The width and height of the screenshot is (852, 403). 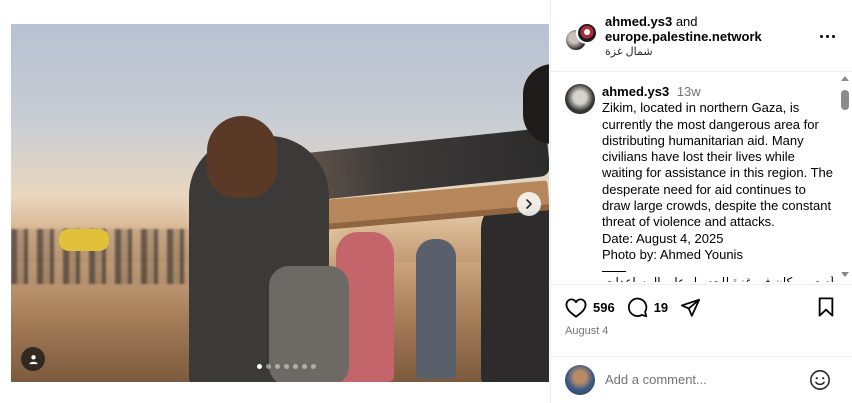 I want to click on carousel-indicator, so click(x=286, y=366).